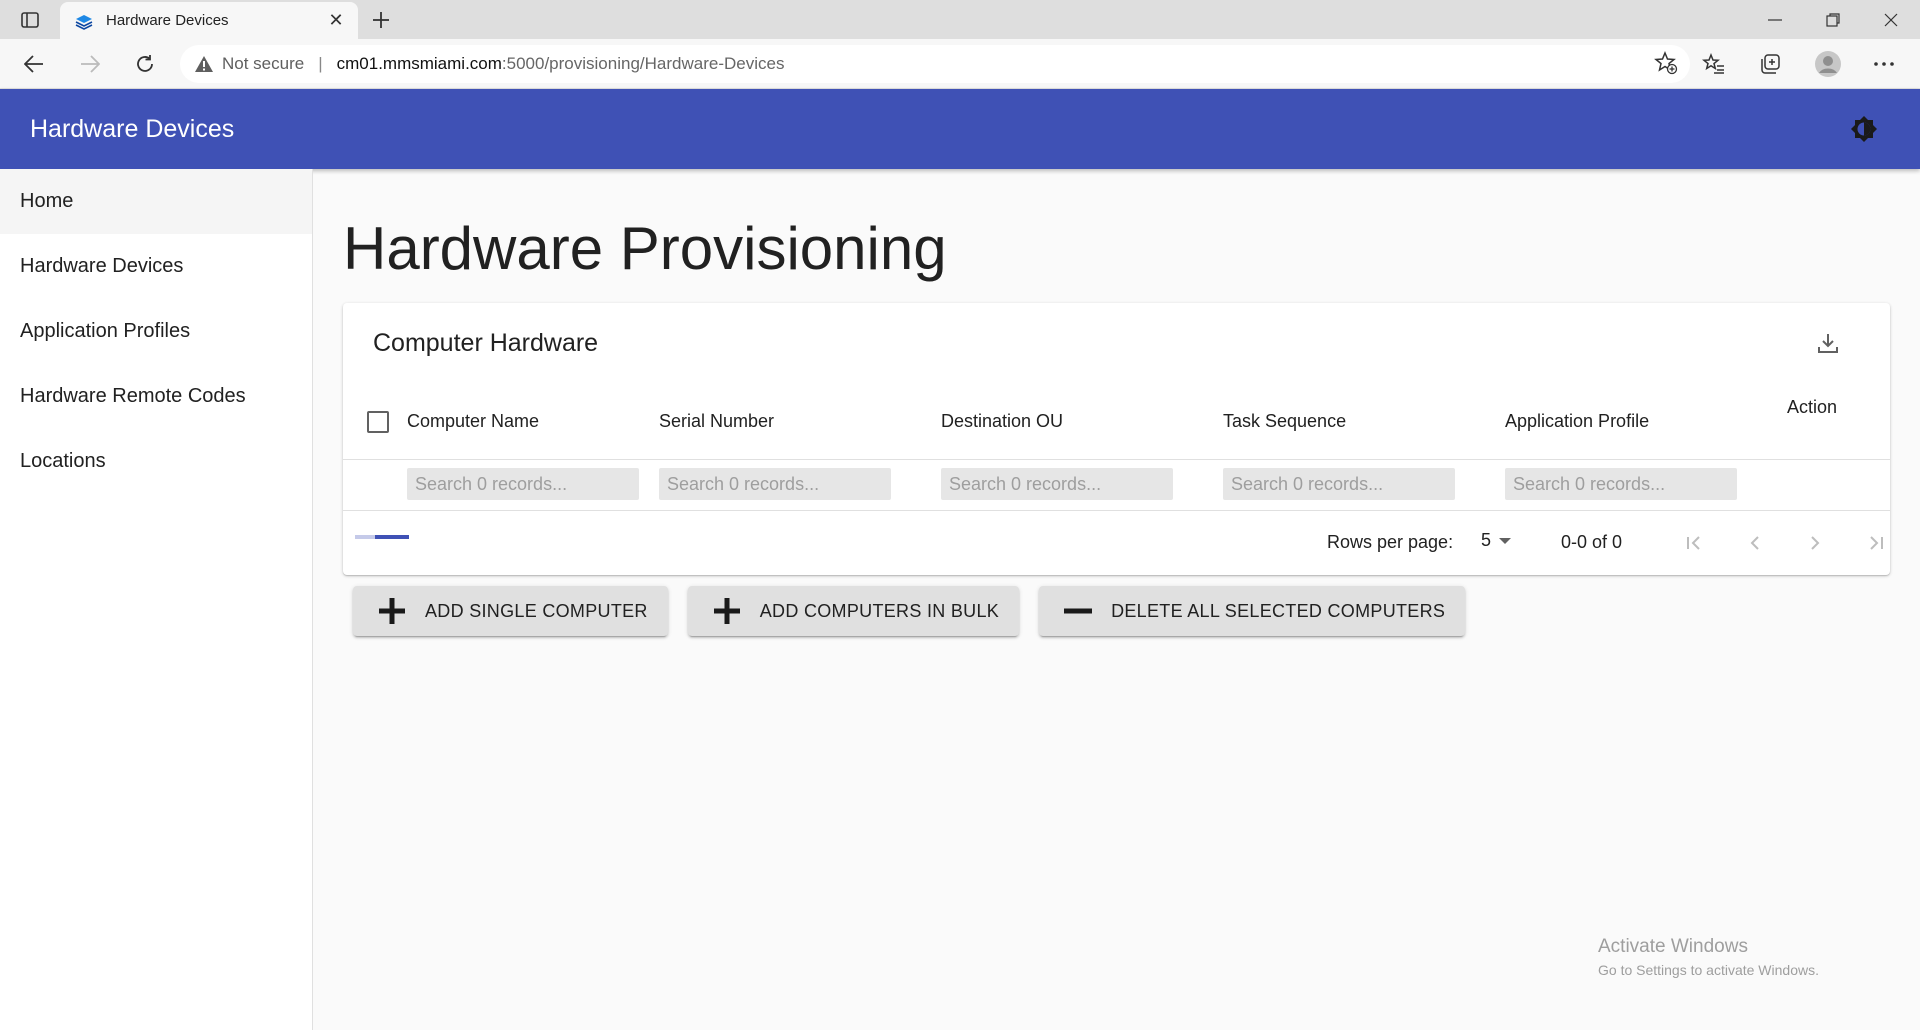 This screenshot has width=1920, height=1030. Describe the element at coordinates (1078, 611) in the screenshot. I see `minus-icon` at that location.